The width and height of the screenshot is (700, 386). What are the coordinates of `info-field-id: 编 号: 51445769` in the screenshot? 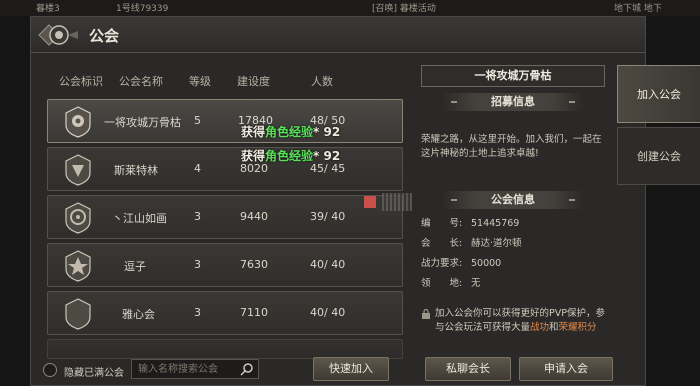 It's located at (470, 223).